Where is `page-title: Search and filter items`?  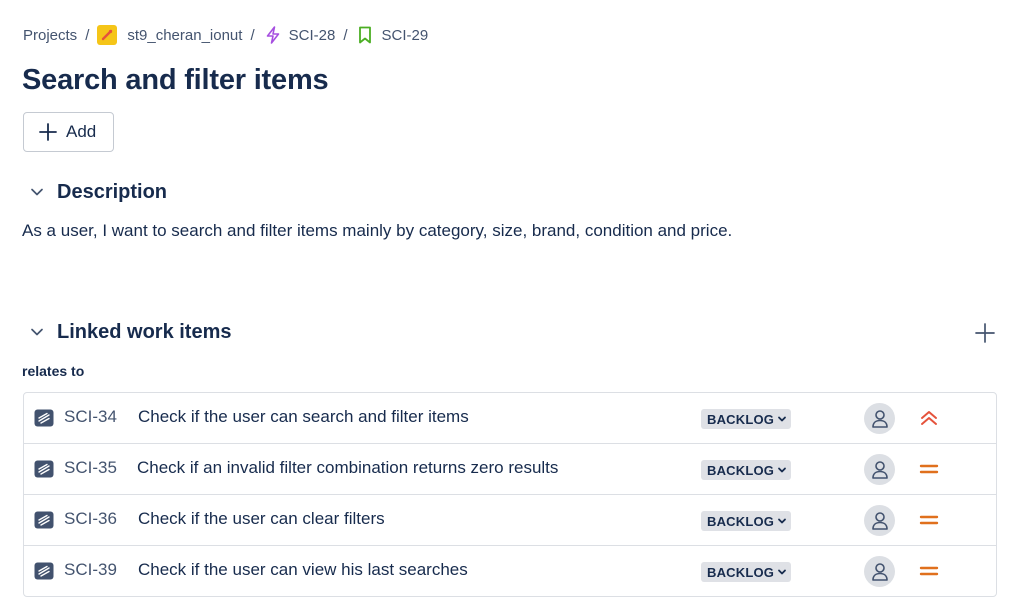
page-title: Search and filter items is located at coordinates (175, 80).